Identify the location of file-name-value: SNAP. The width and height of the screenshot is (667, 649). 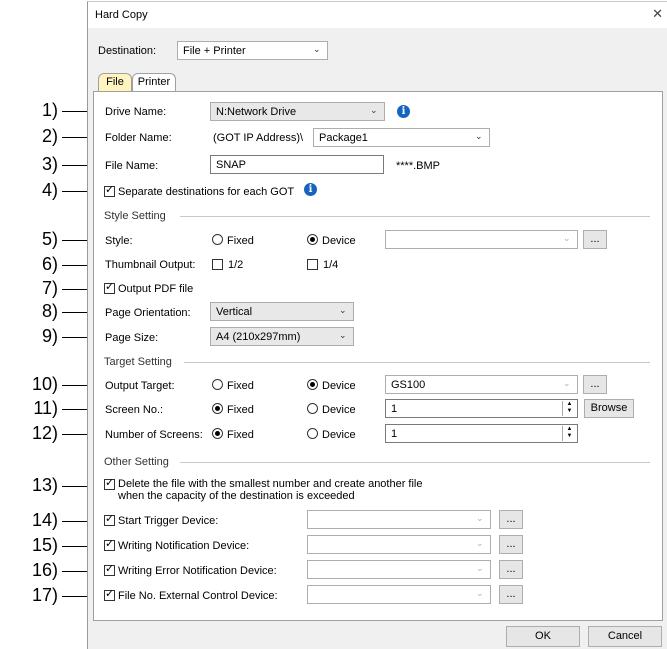
(231, 165).